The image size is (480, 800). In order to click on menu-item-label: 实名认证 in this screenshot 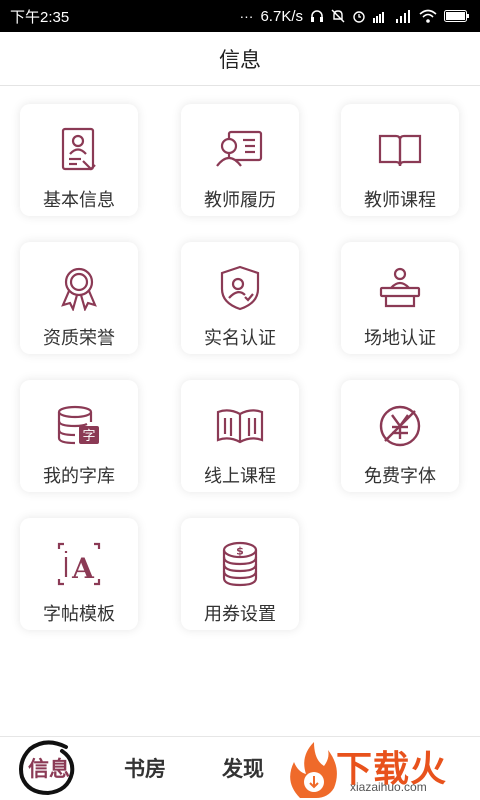, I will do `click(240, 338)`.